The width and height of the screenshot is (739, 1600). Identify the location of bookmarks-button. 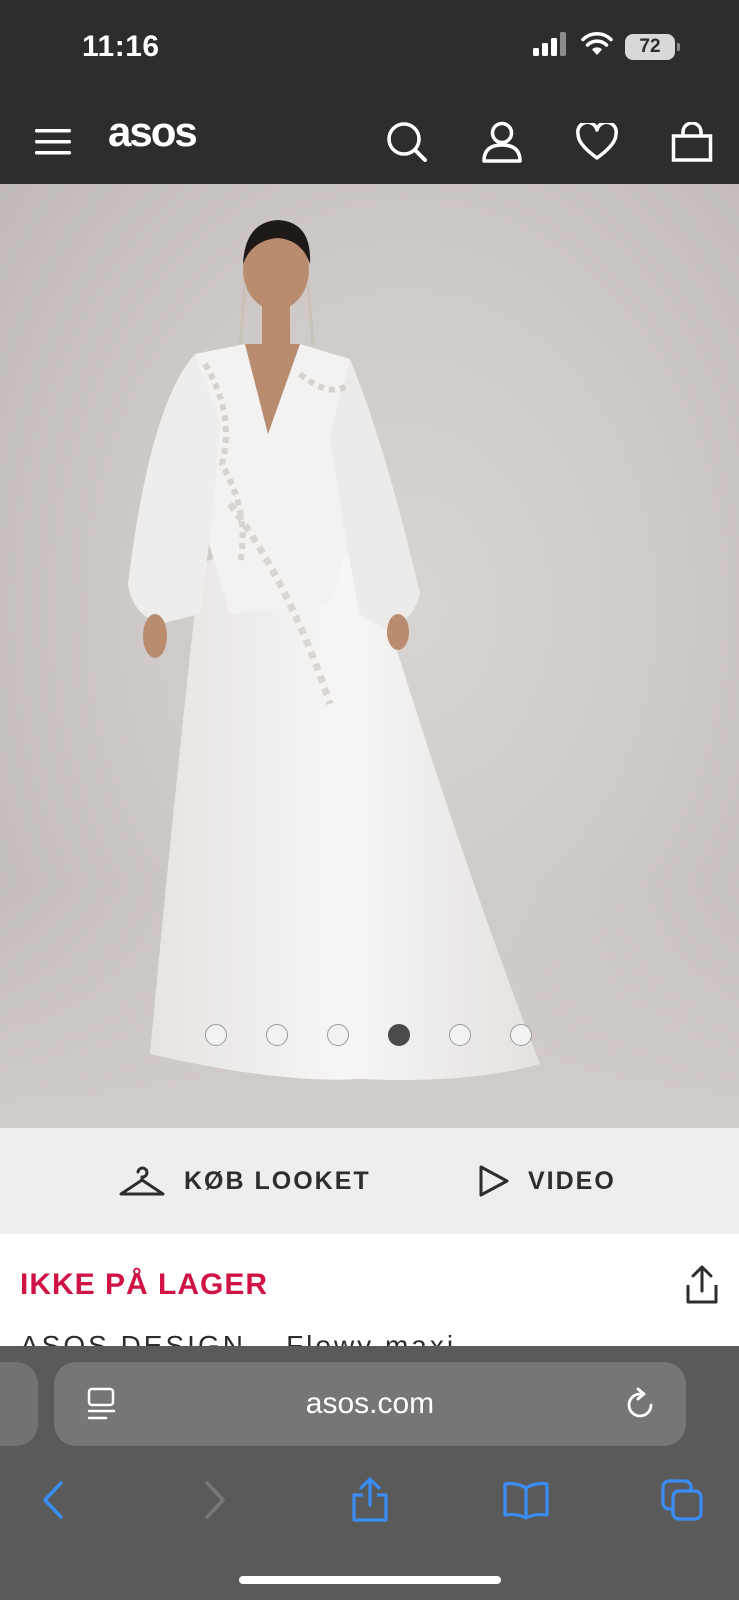
(526, 1500).